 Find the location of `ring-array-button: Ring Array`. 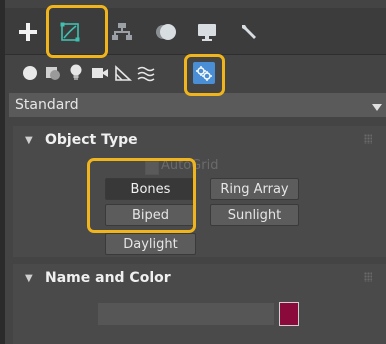

ring-array-button: Ring Array is located at coordinates (254, 189).